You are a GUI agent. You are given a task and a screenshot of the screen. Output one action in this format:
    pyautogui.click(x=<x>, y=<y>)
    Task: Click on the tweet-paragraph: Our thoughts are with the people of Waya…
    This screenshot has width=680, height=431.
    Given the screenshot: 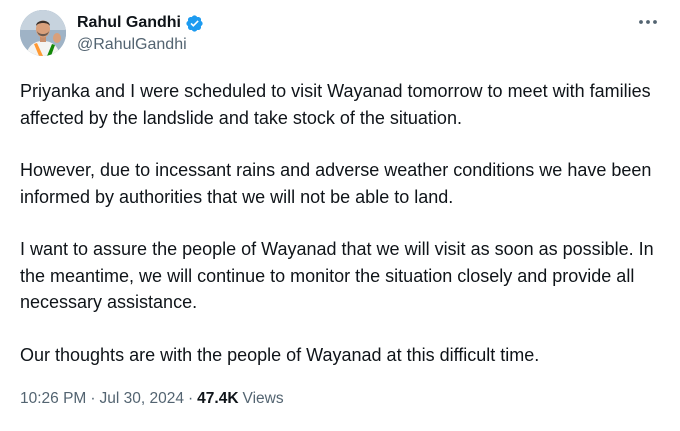 What is the action you would take?
    pyautogui.click(x=280, y=354)
    